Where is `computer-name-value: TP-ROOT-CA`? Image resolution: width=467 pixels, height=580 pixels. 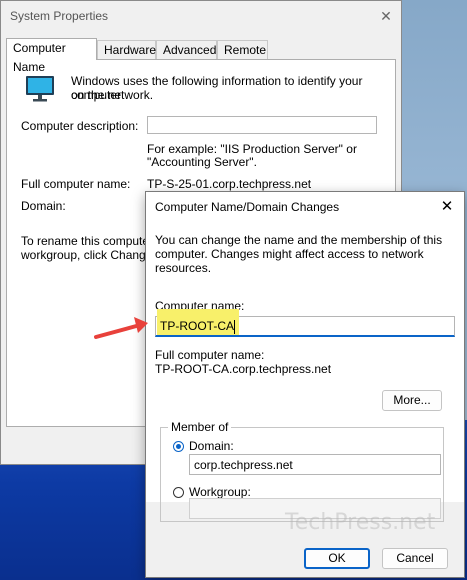 computer-name-value: TP-ROOT-CA is located at coordinates (197, 326).